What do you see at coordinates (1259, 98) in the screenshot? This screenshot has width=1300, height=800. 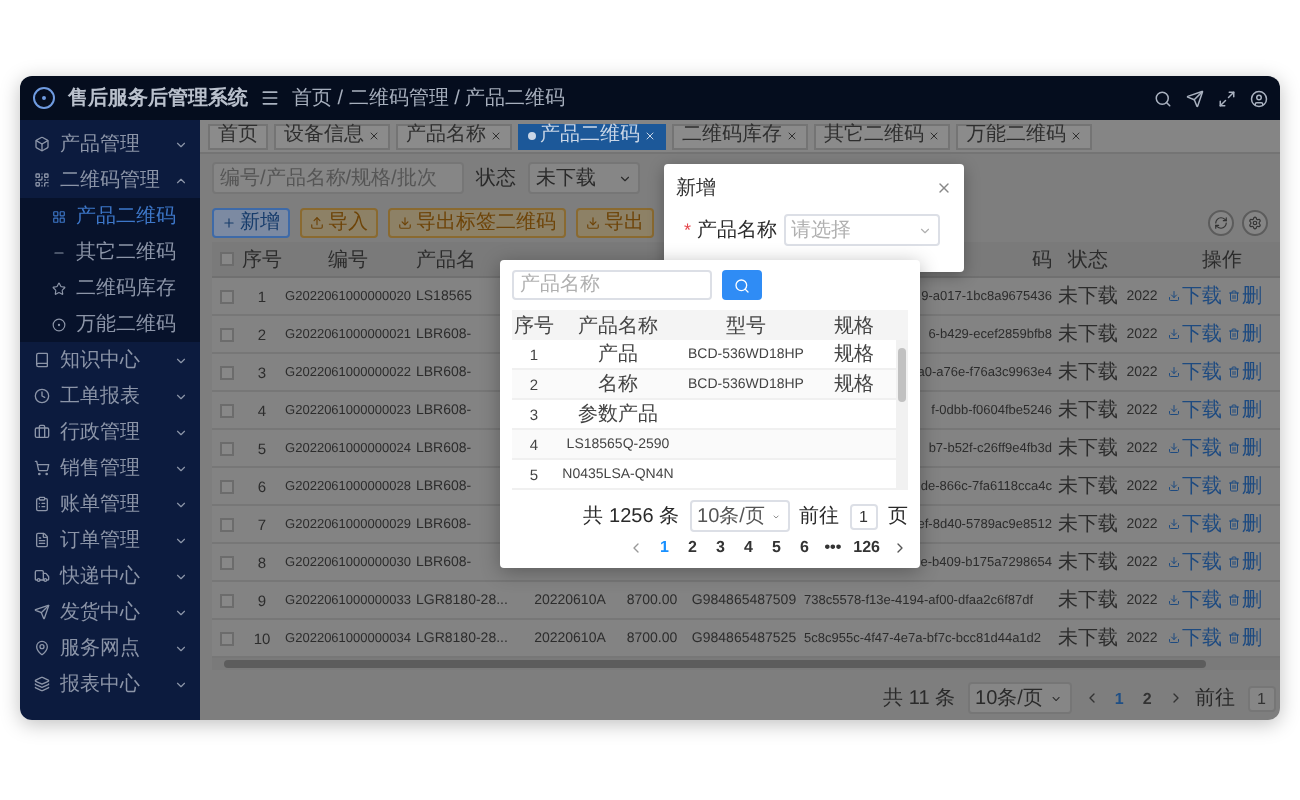 I see `user-icon` at bounding box center [1259, 98].